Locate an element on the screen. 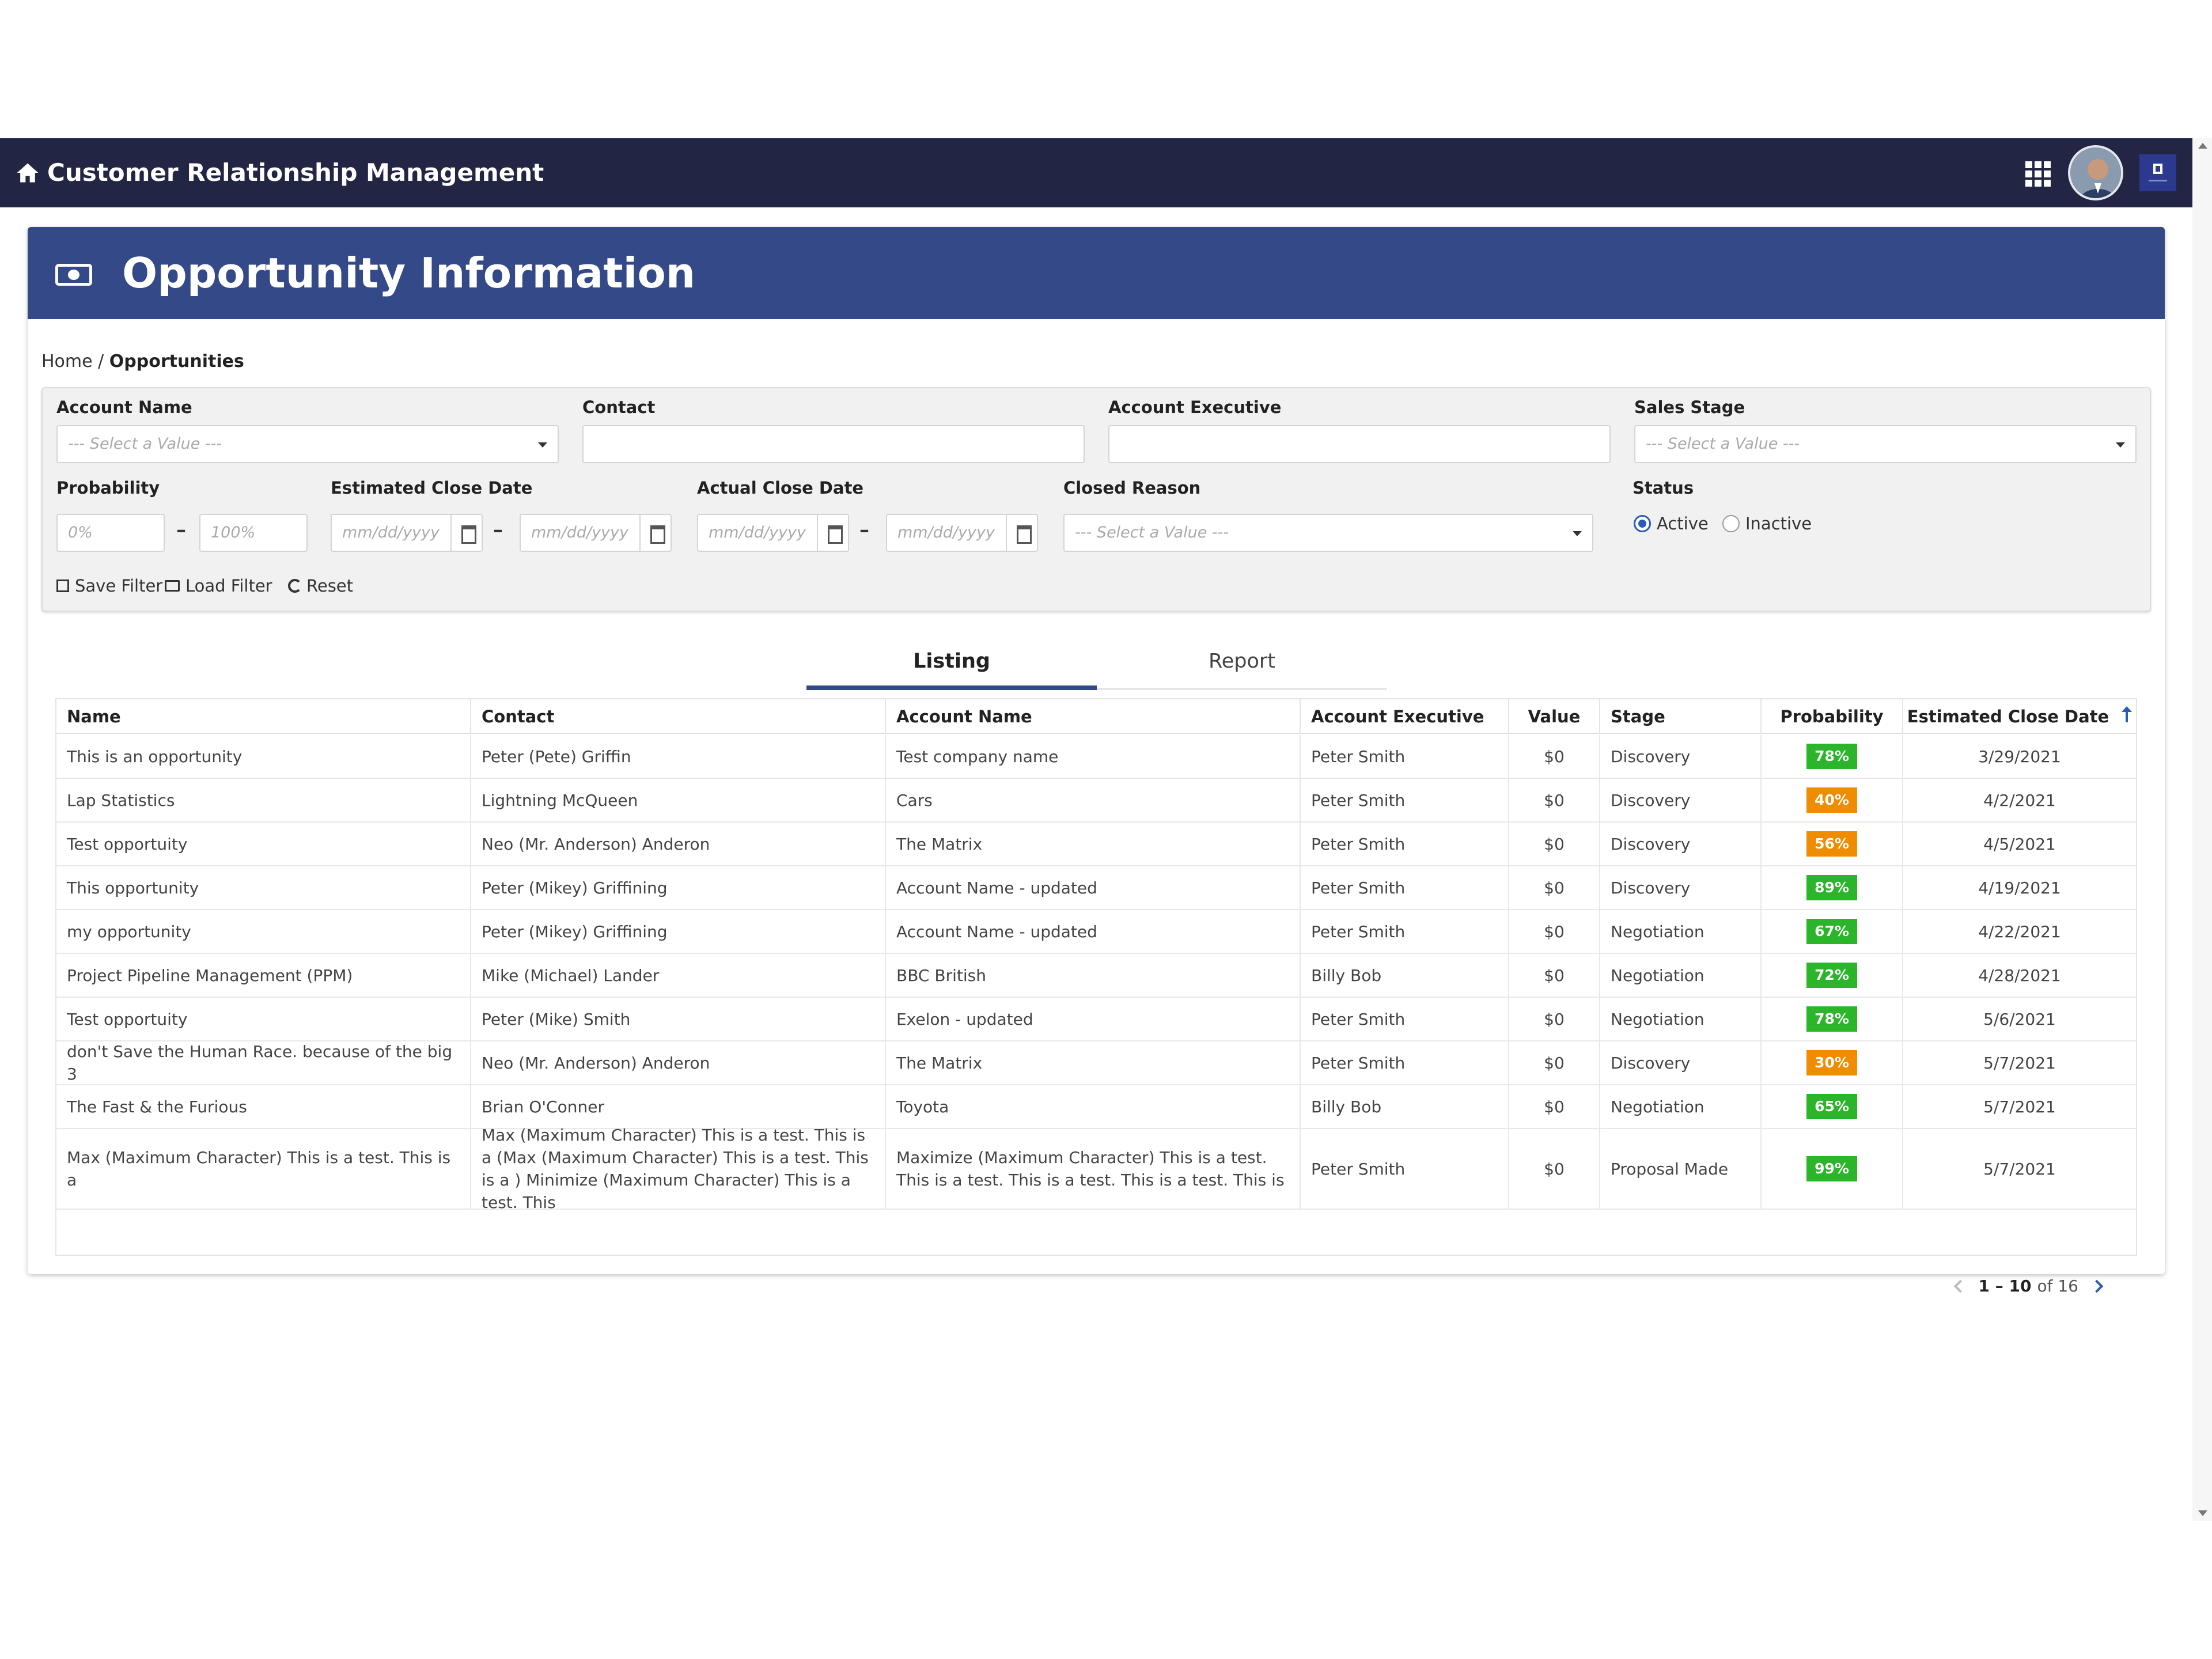 The image size is (2212, 1659). contact-input is located at coordinates (833, 444).